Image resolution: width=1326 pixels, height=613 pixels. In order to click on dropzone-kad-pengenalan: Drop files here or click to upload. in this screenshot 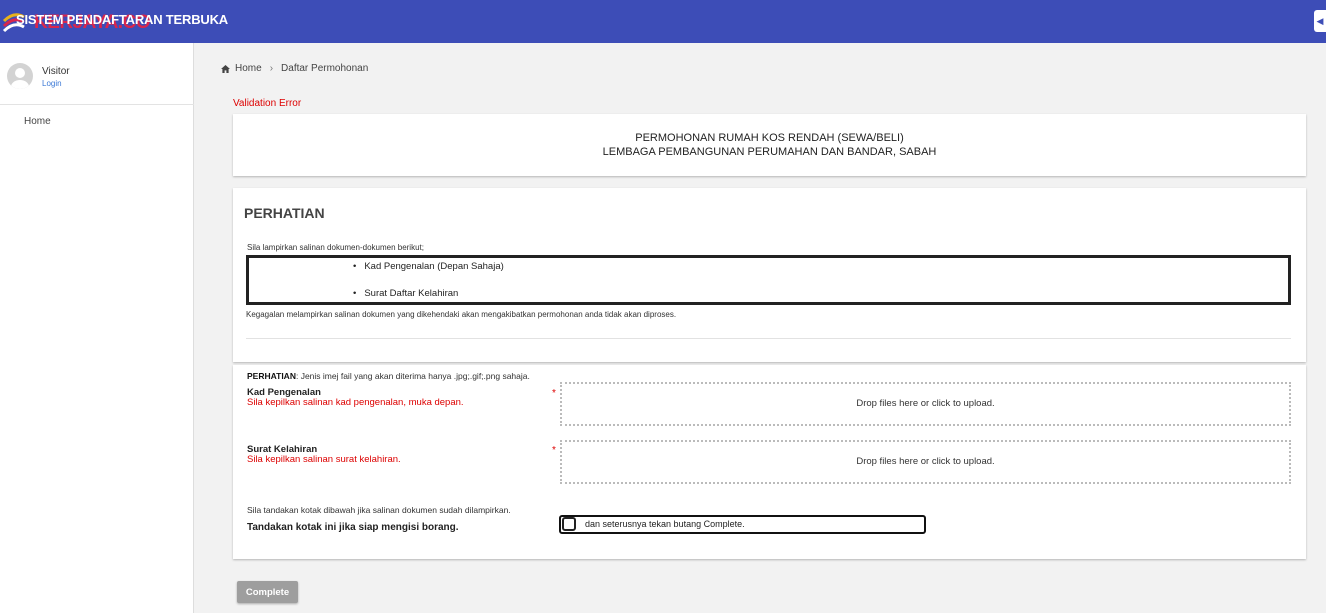, I will do `click(925, 404)`.